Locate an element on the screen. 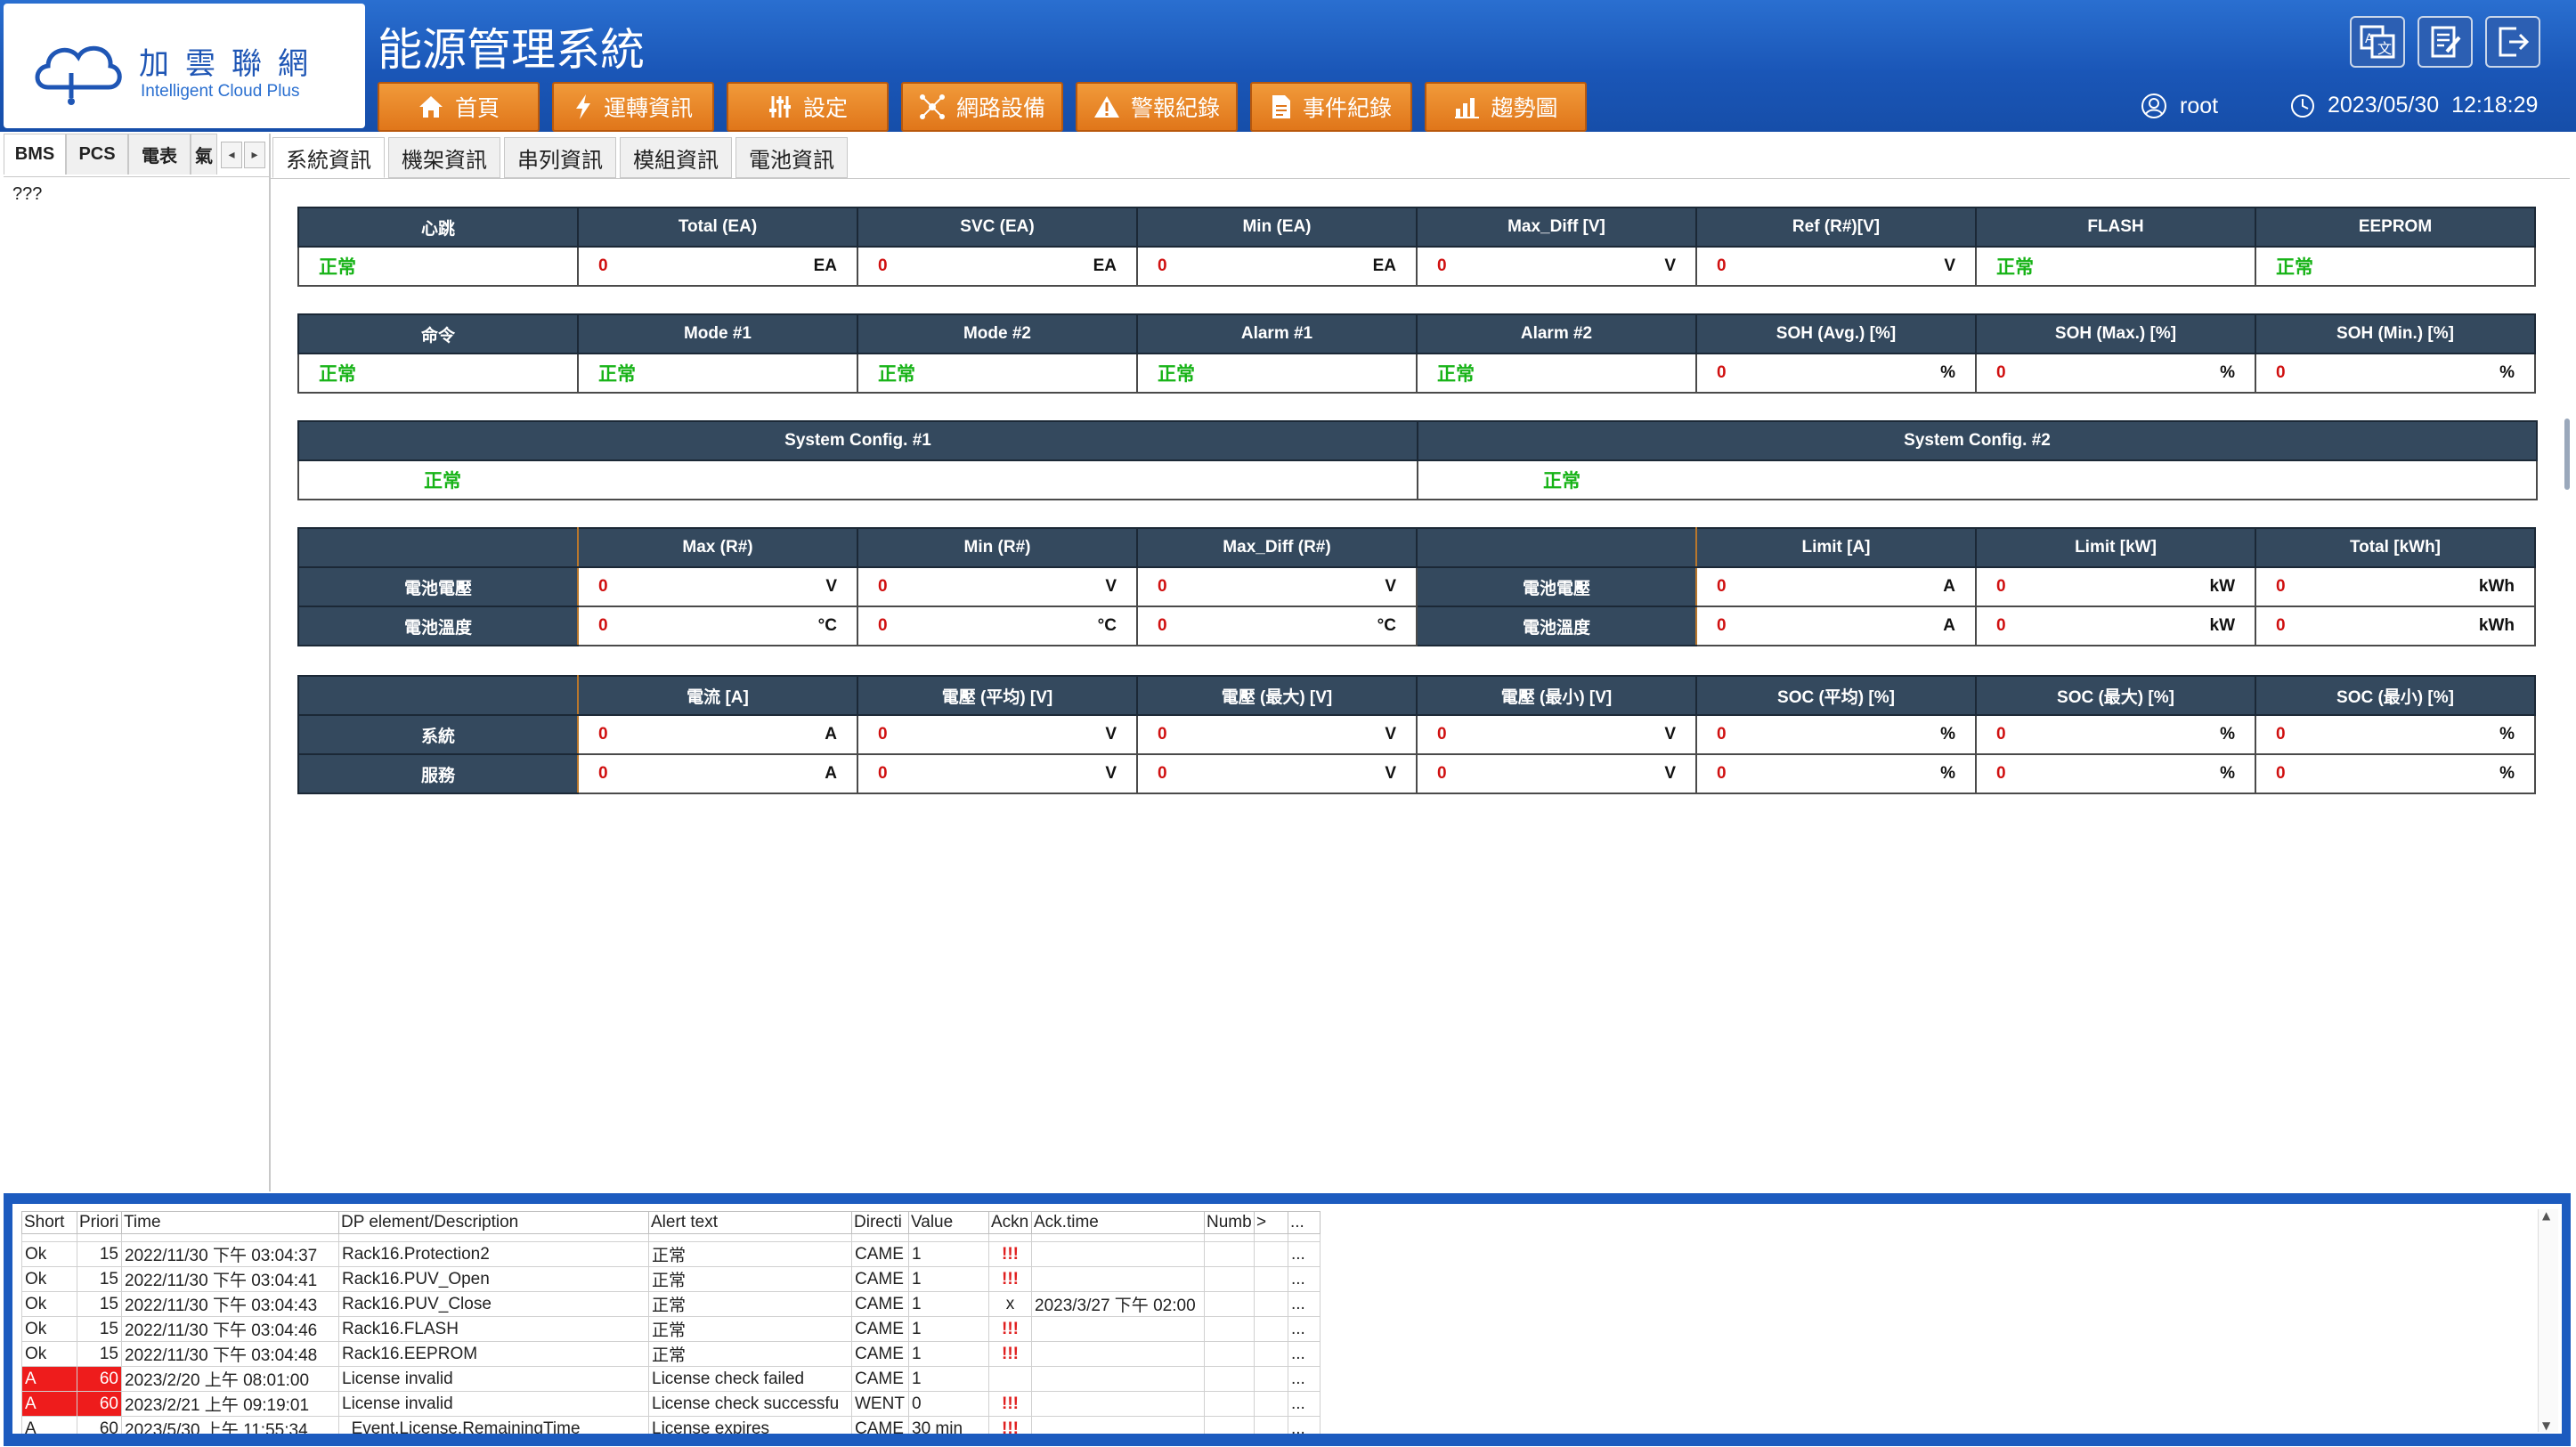 Image resolution: width=2576 pixels, height=1447 pixels. temp-limit-a-unit: A is located at coordinates (1949, 625).